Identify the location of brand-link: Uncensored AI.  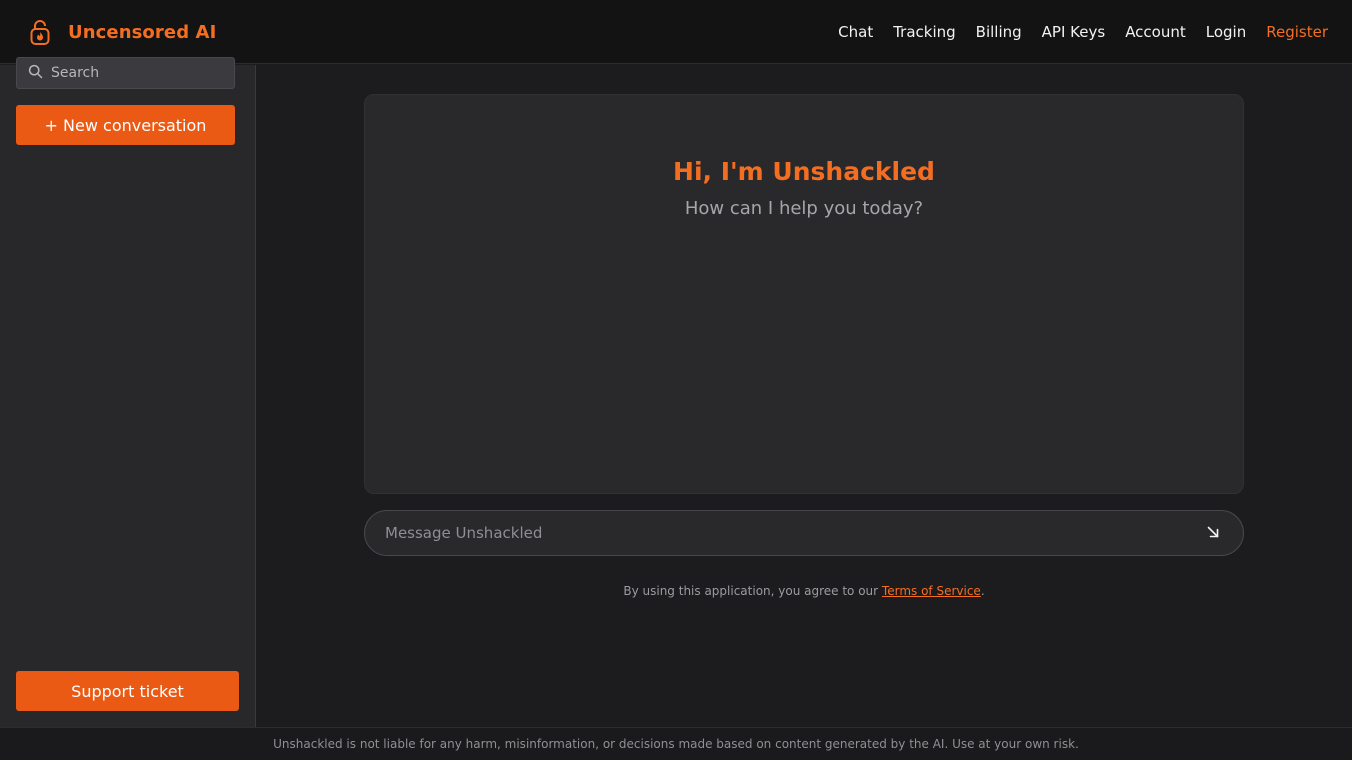
(122, 32).